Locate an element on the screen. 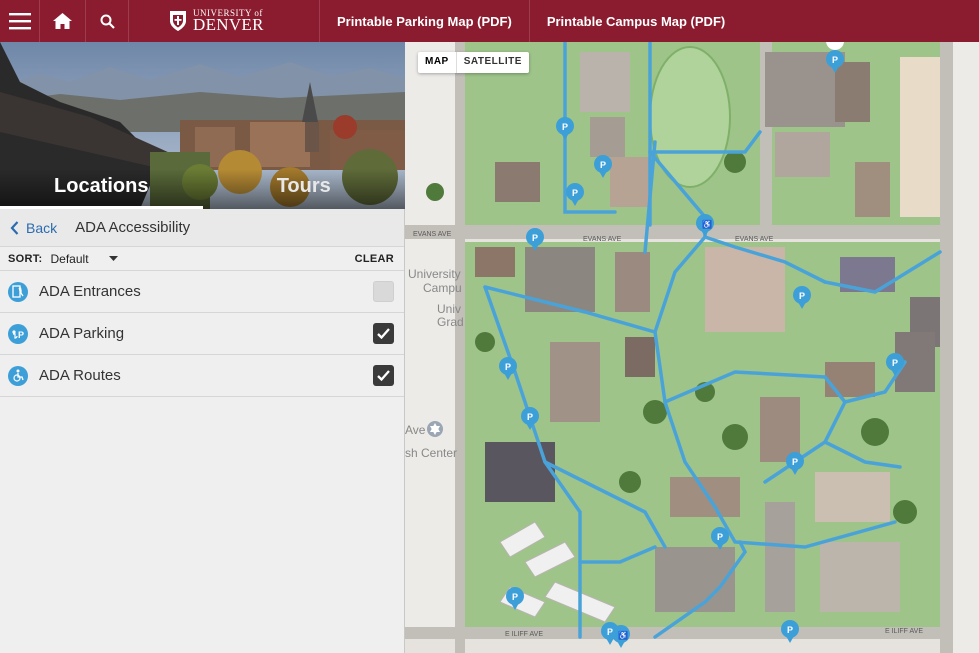 The height and width of the screenshot is (653, 979). tab-locations: Locations is located at coordinates (101, 189).